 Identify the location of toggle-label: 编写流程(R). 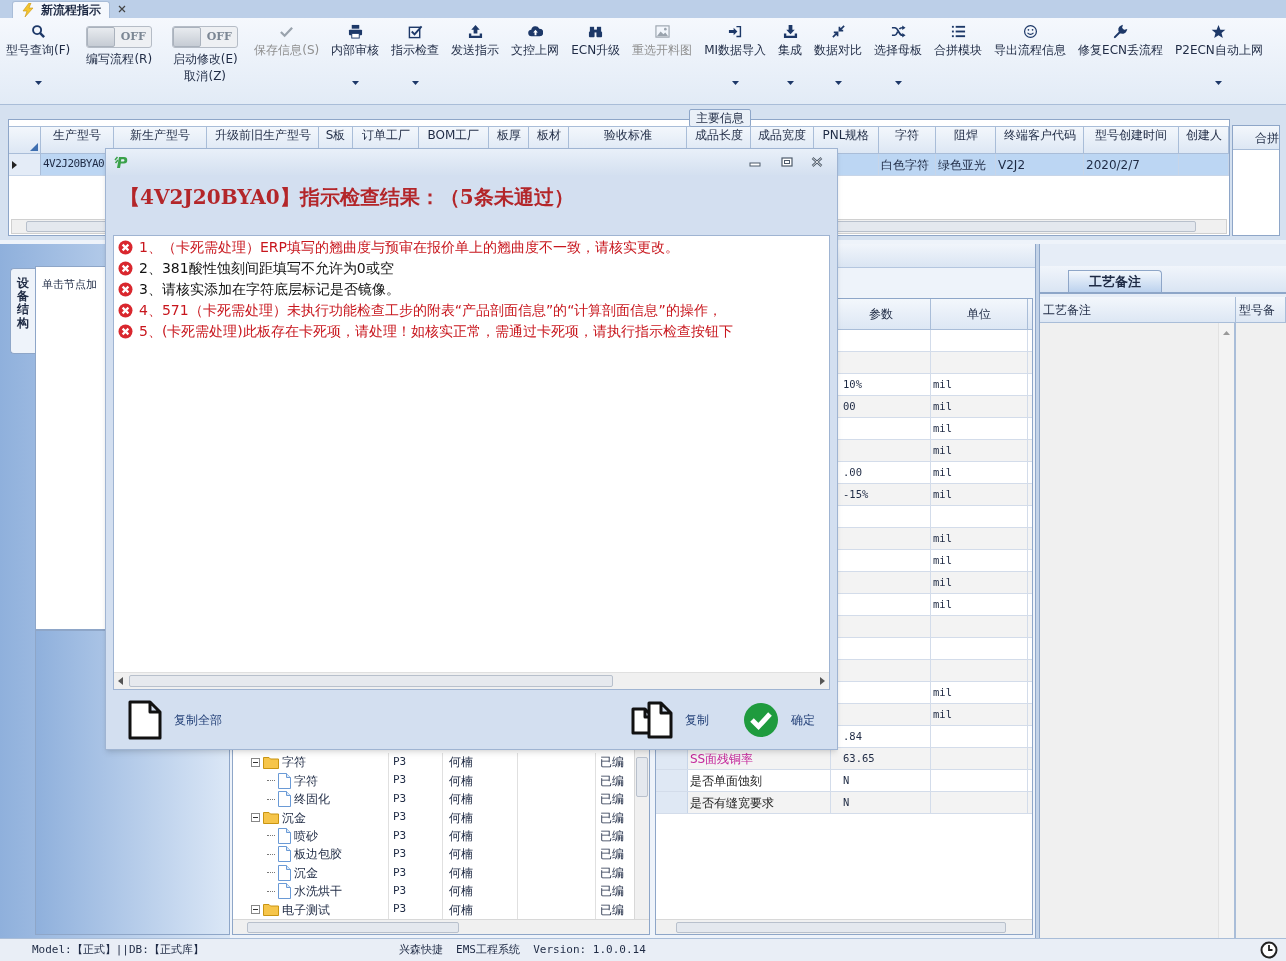
(119, 59).